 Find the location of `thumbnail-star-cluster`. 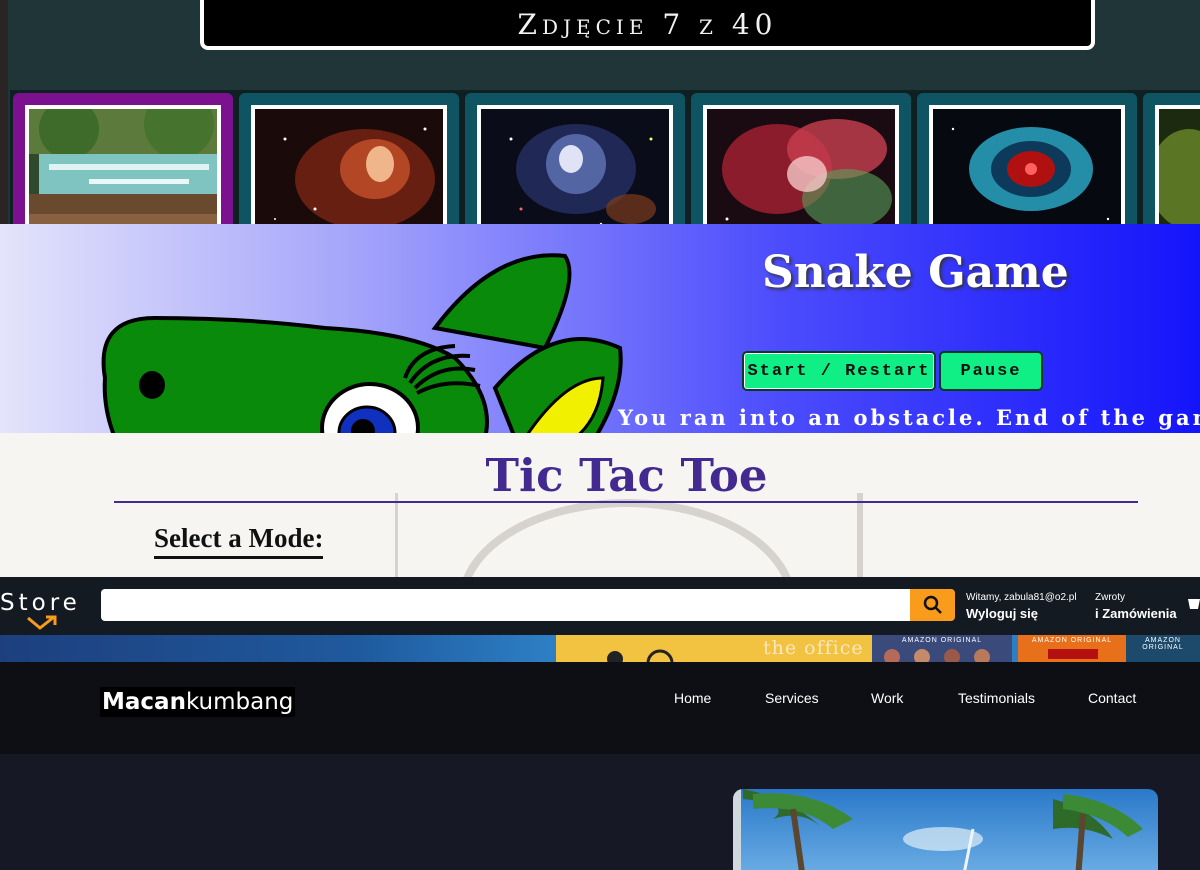

thumbnail-star-cluster is located at coordinates (575, 158).